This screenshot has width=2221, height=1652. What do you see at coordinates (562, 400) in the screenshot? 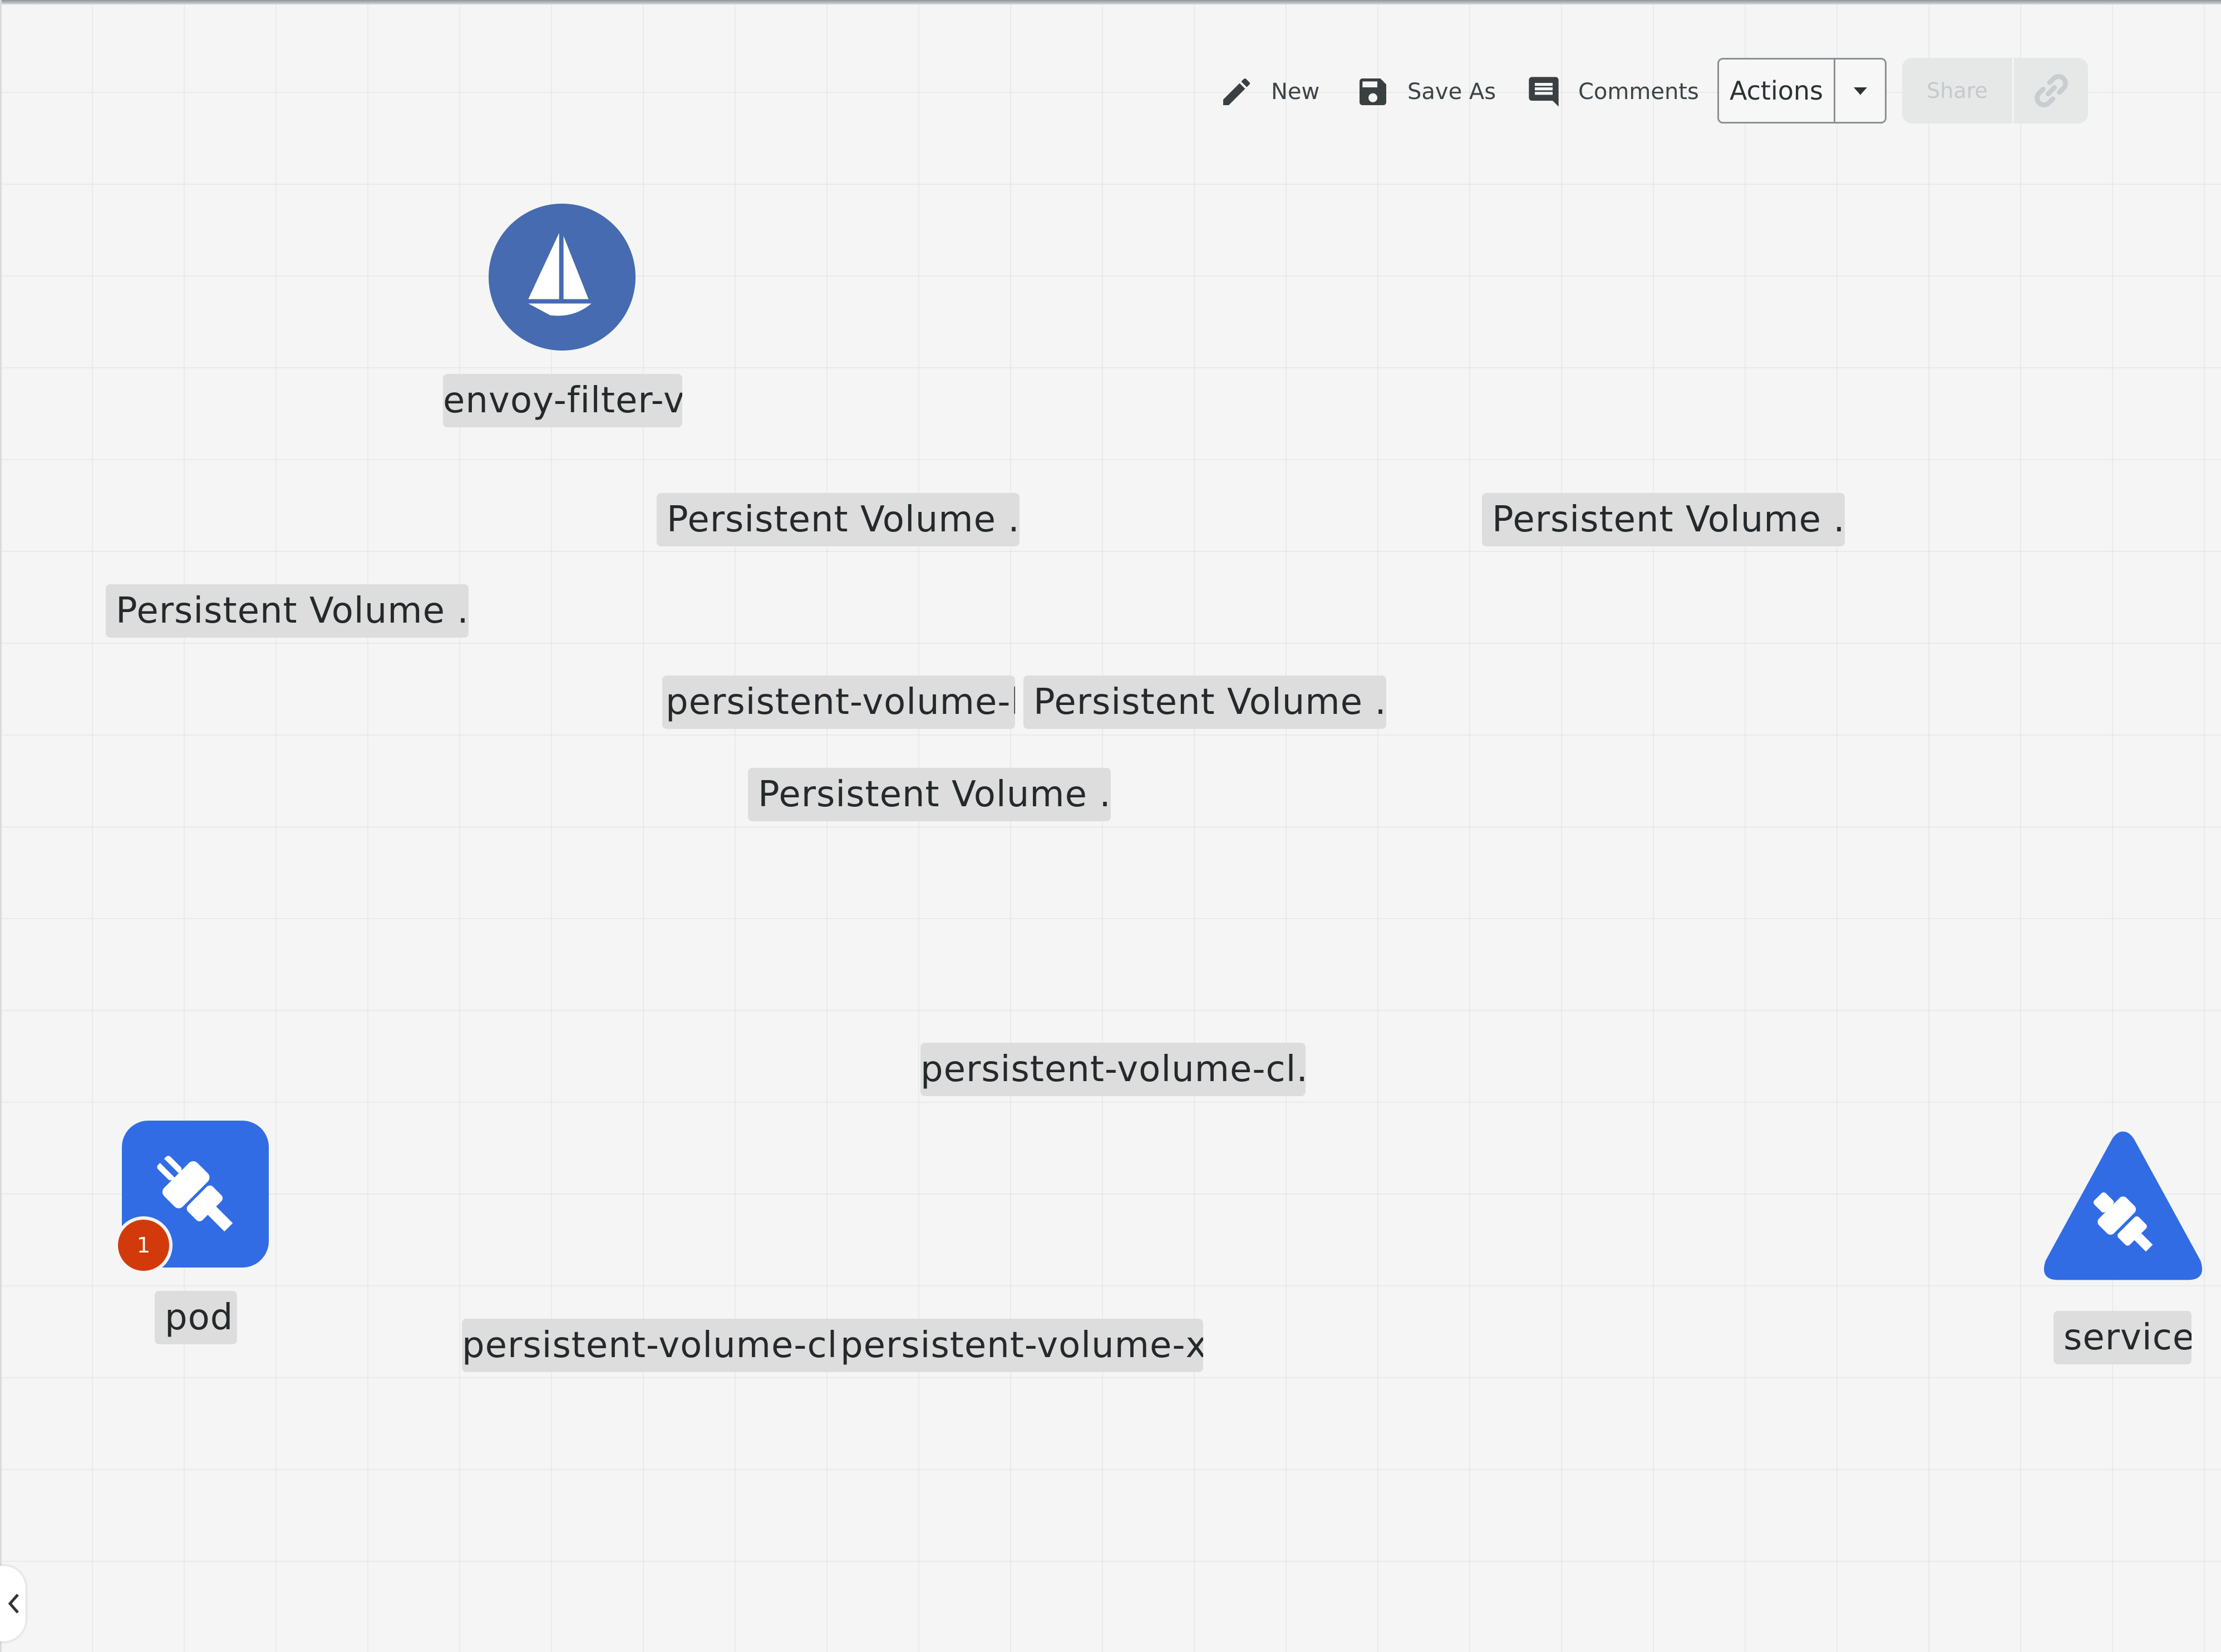
I see `node-label-envoy-filter: envoy-filter-vi` at bounding box center [562, 400].